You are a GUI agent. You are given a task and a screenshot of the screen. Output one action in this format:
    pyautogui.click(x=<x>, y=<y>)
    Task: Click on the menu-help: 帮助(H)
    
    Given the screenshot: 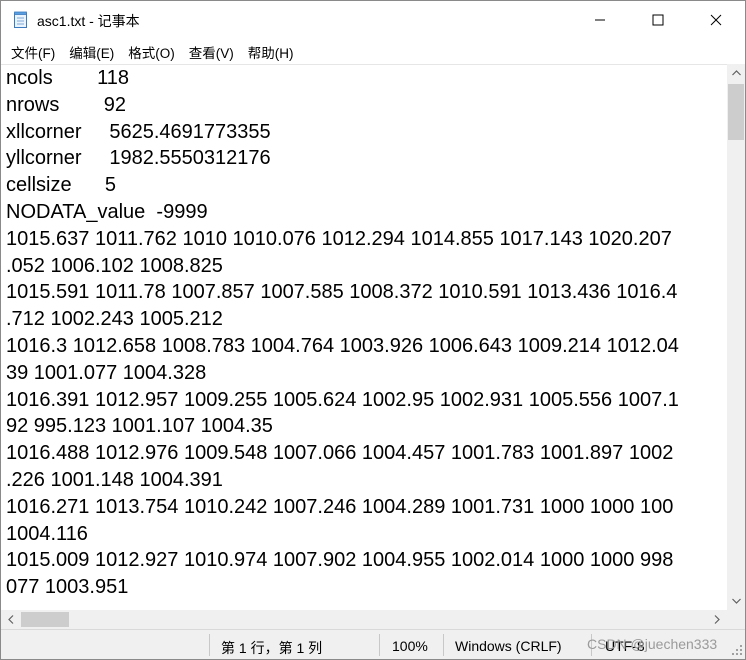 What is the action you would take?
    pyautogui.click(x=271, y=52)
    